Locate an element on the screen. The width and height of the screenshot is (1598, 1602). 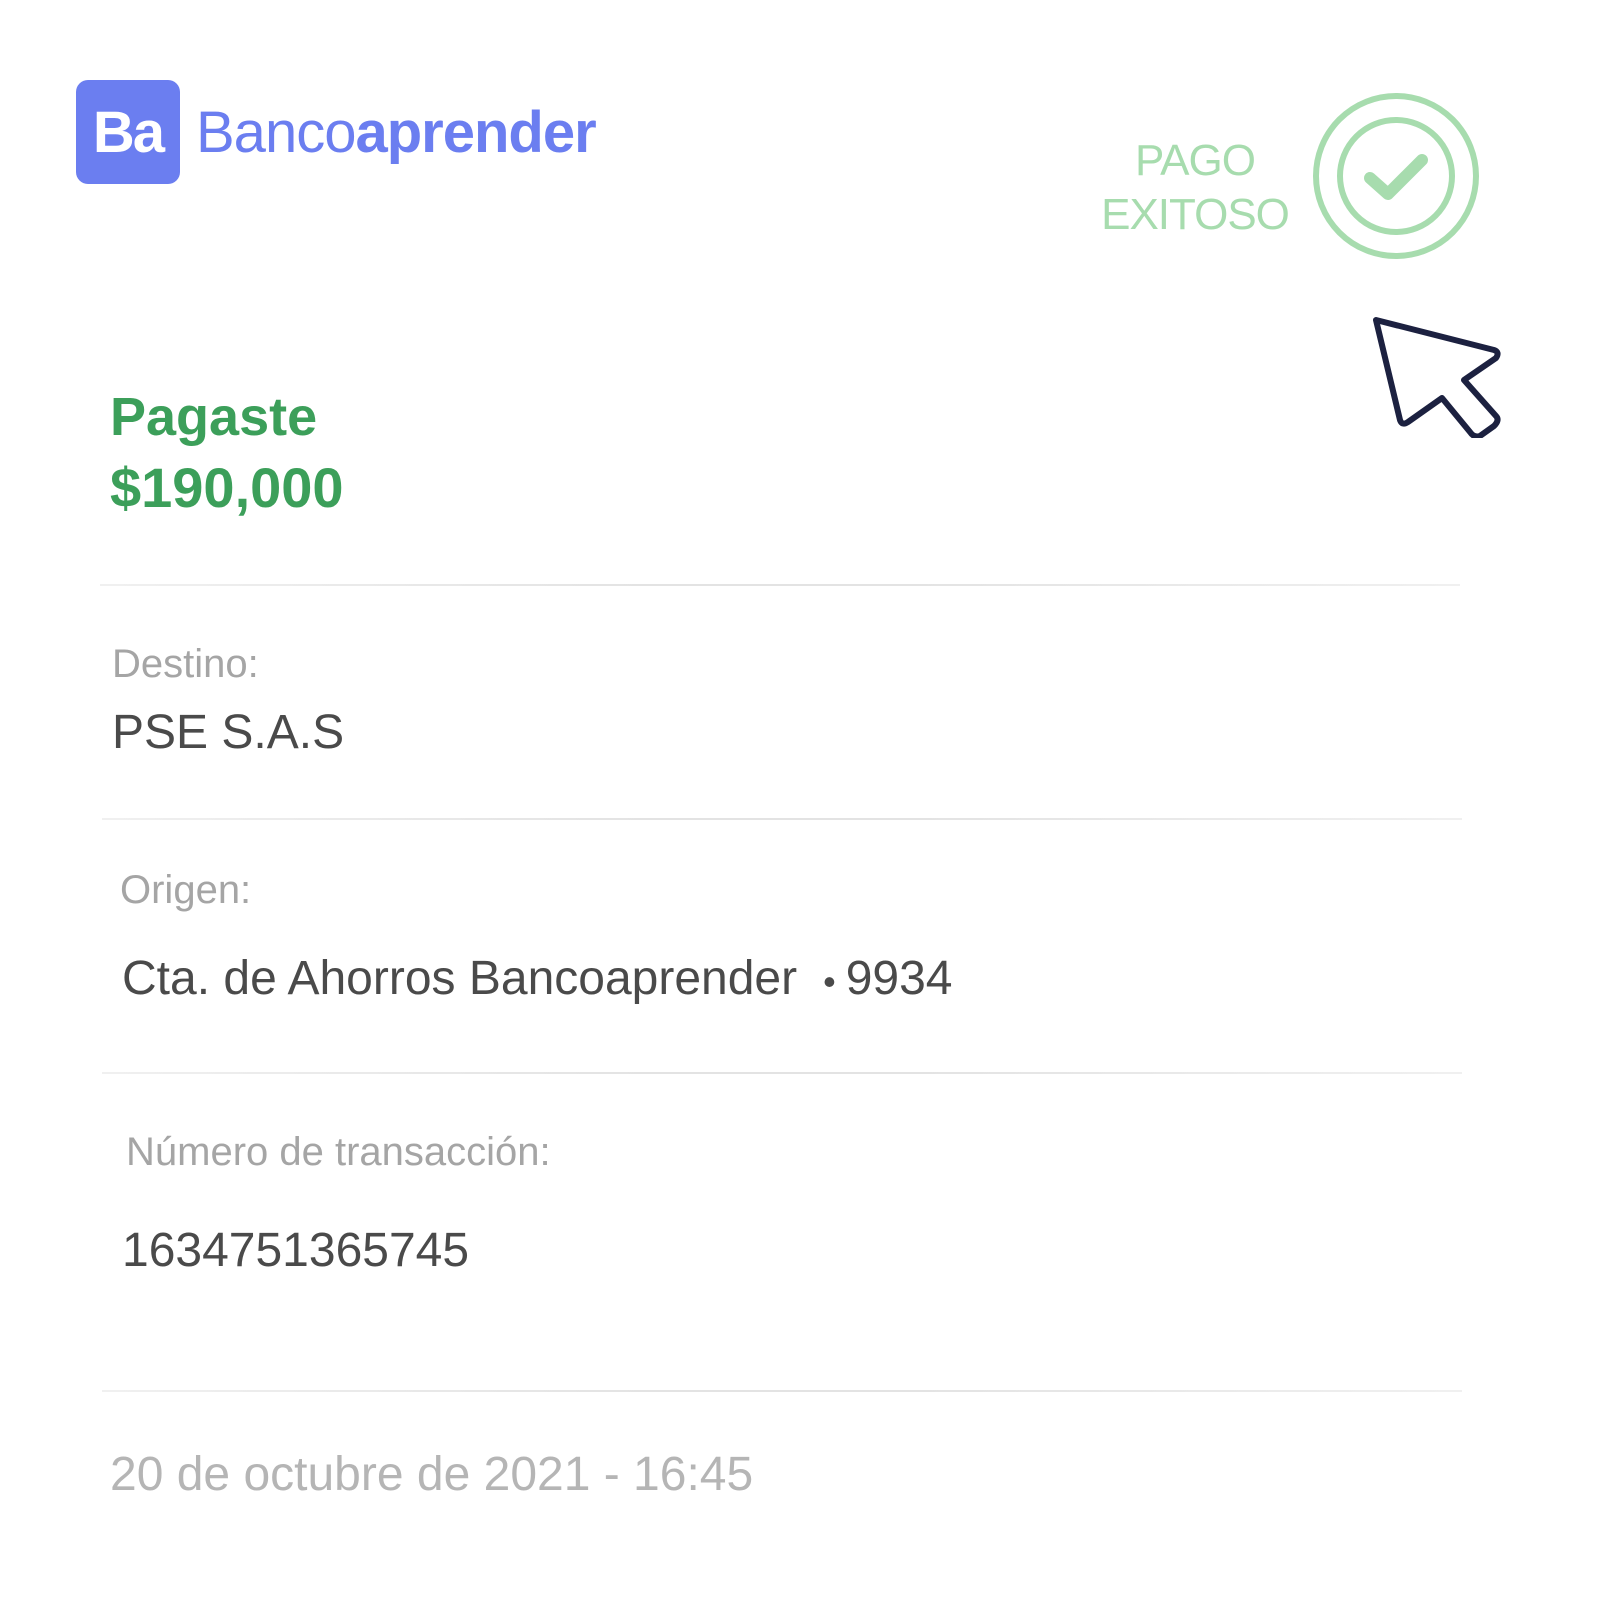
origin-last-digits: 9934 is located at coordinates (899, 978).